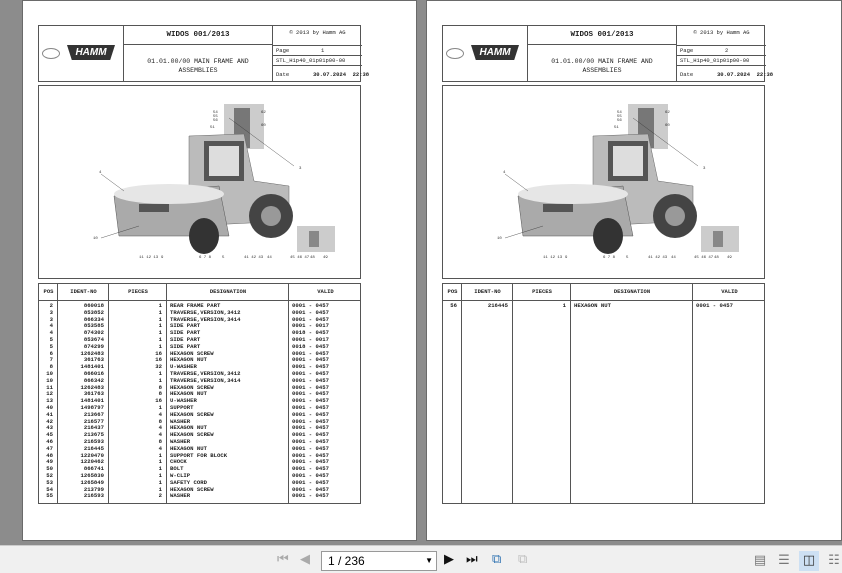 The height and width of the screenshot is (573, 842). What do you see at coordinates (721, 50) in the screenshot?
I see `page-row: Page 2` at bounding box center [721, 50].